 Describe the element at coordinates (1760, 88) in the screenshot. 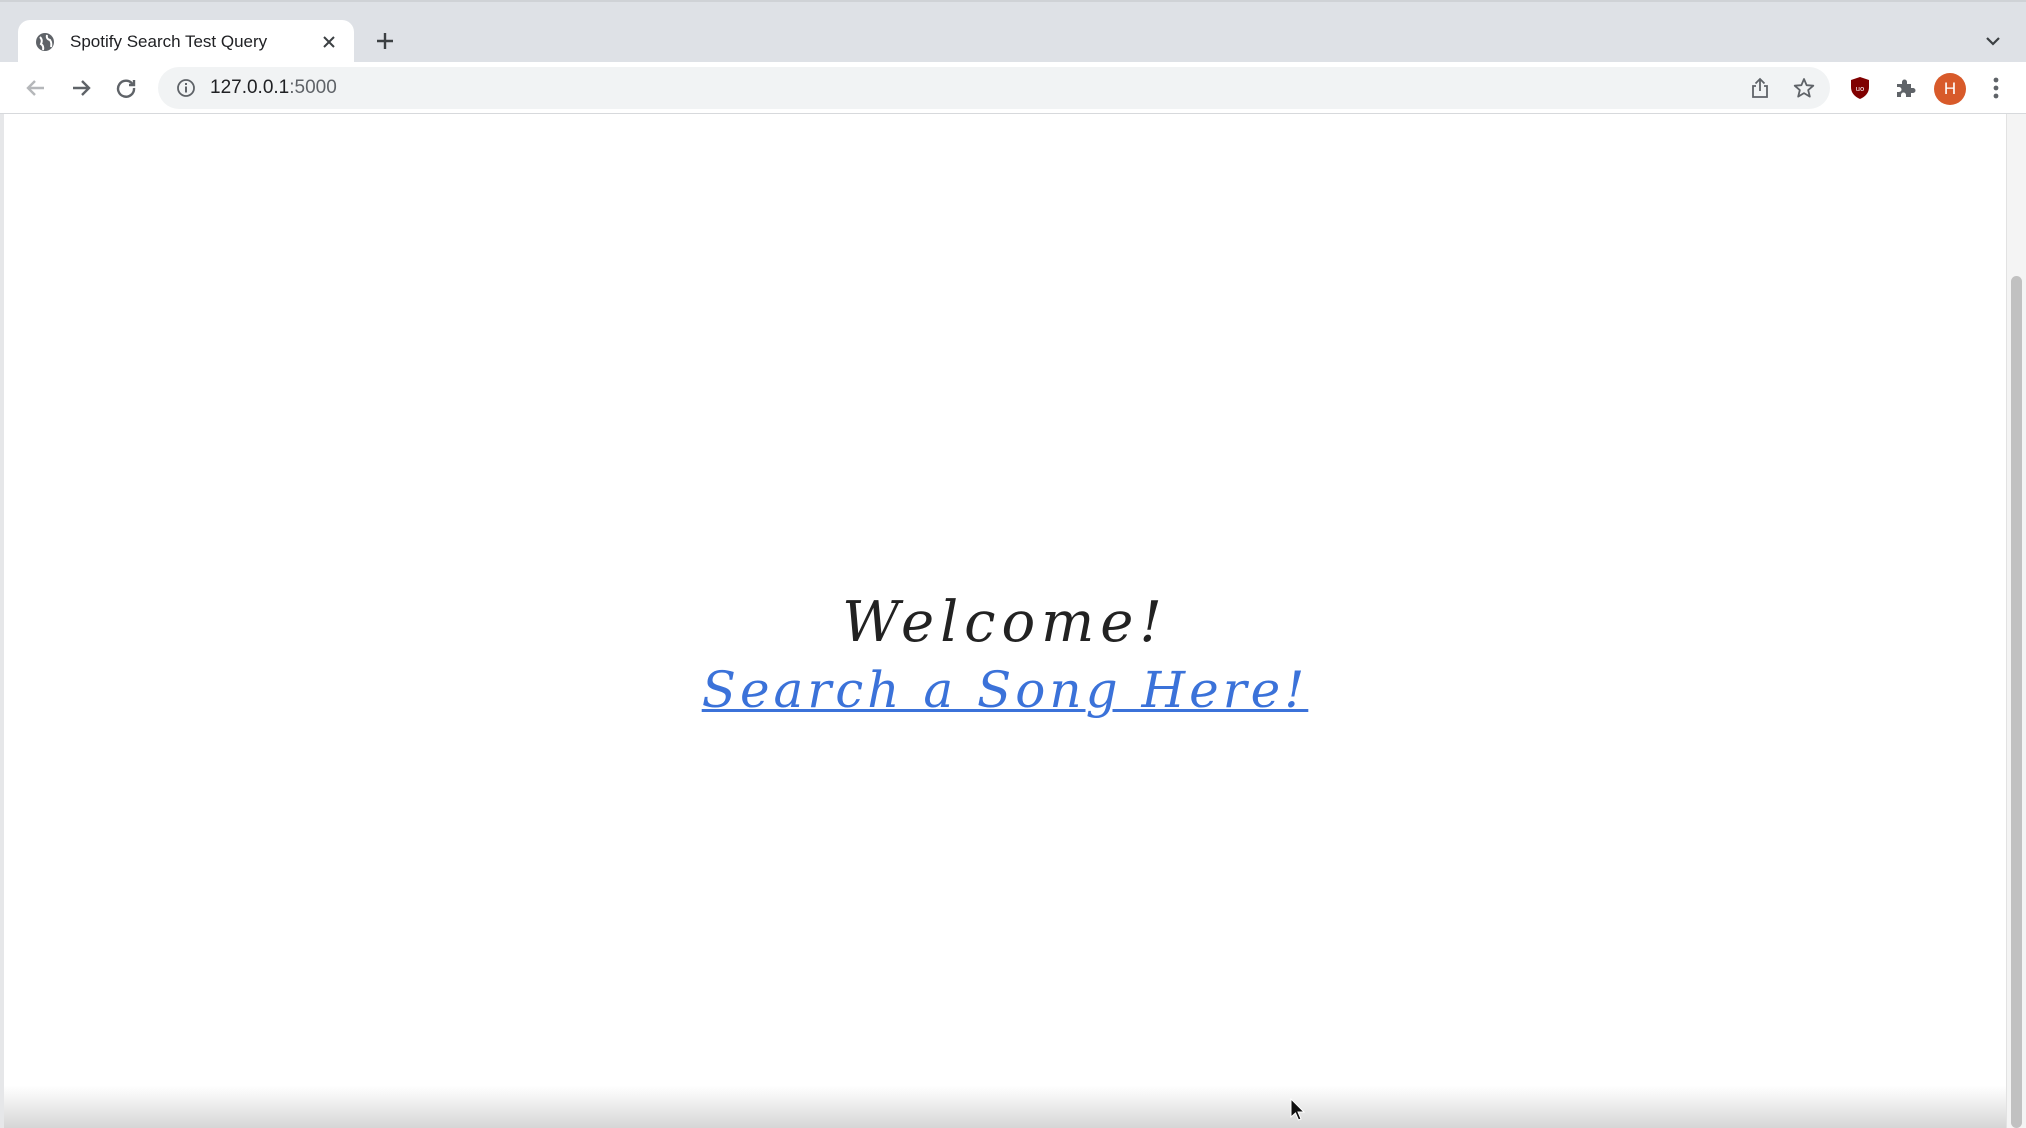

I see `share-icon` at that location.